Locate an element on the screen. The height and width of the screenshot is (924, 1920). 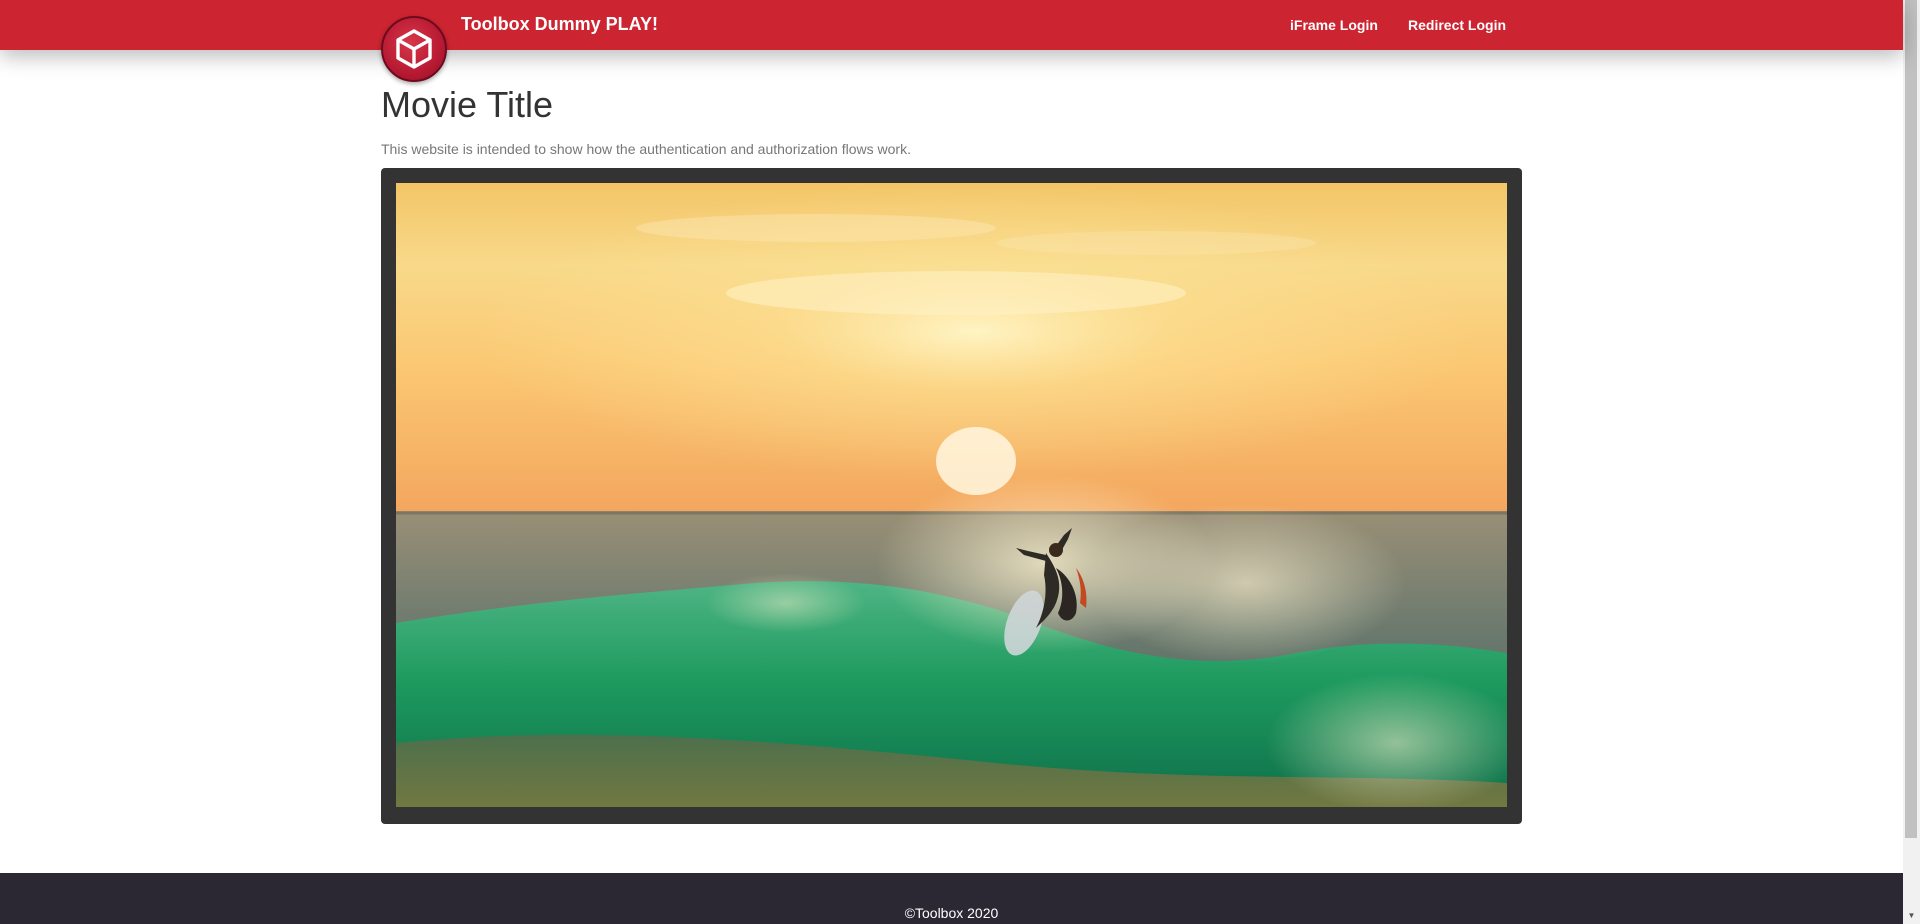
iframe-login-link: iFrame Login is located at coordinates (1334, 25).